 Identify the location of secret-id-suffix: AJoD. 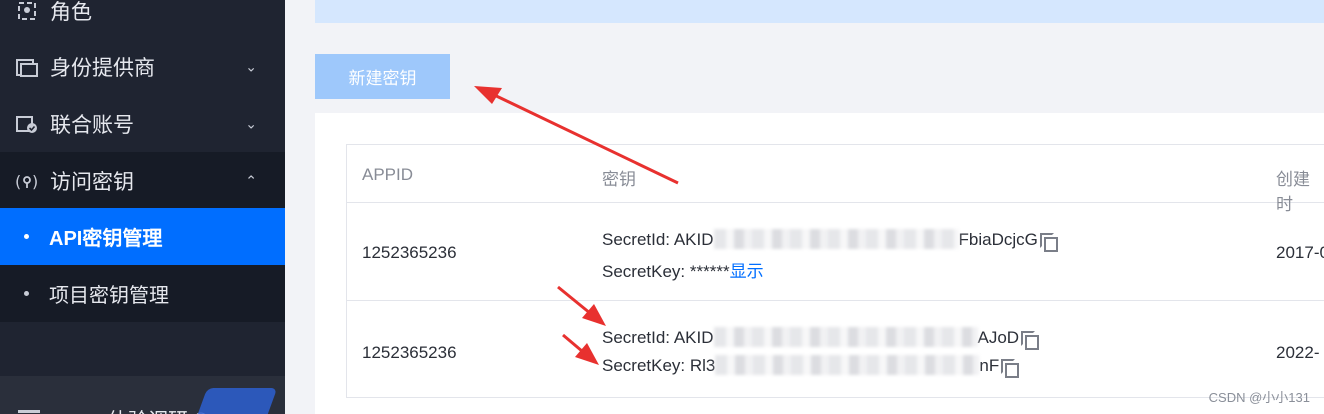
(998, 337).